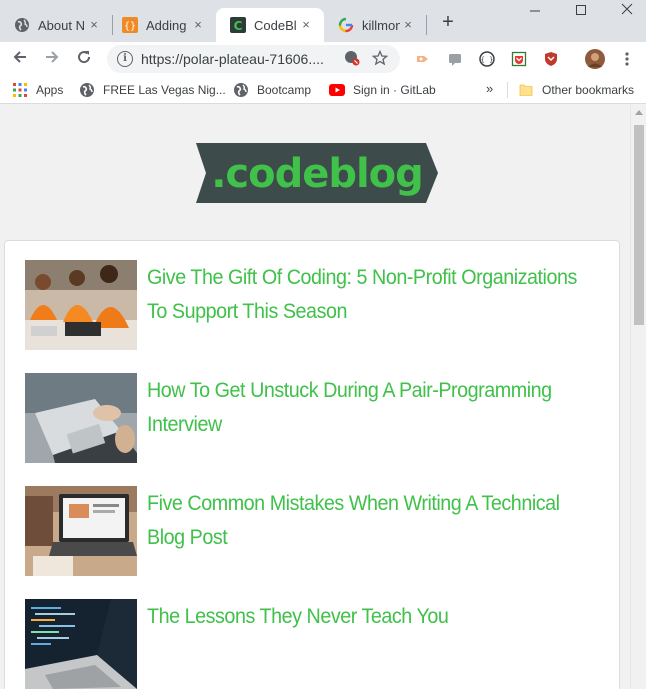 The image size is (646, 689). Describe the element at coordinates (426, 25) in the screenshot. I see `tab-divider` at that location.